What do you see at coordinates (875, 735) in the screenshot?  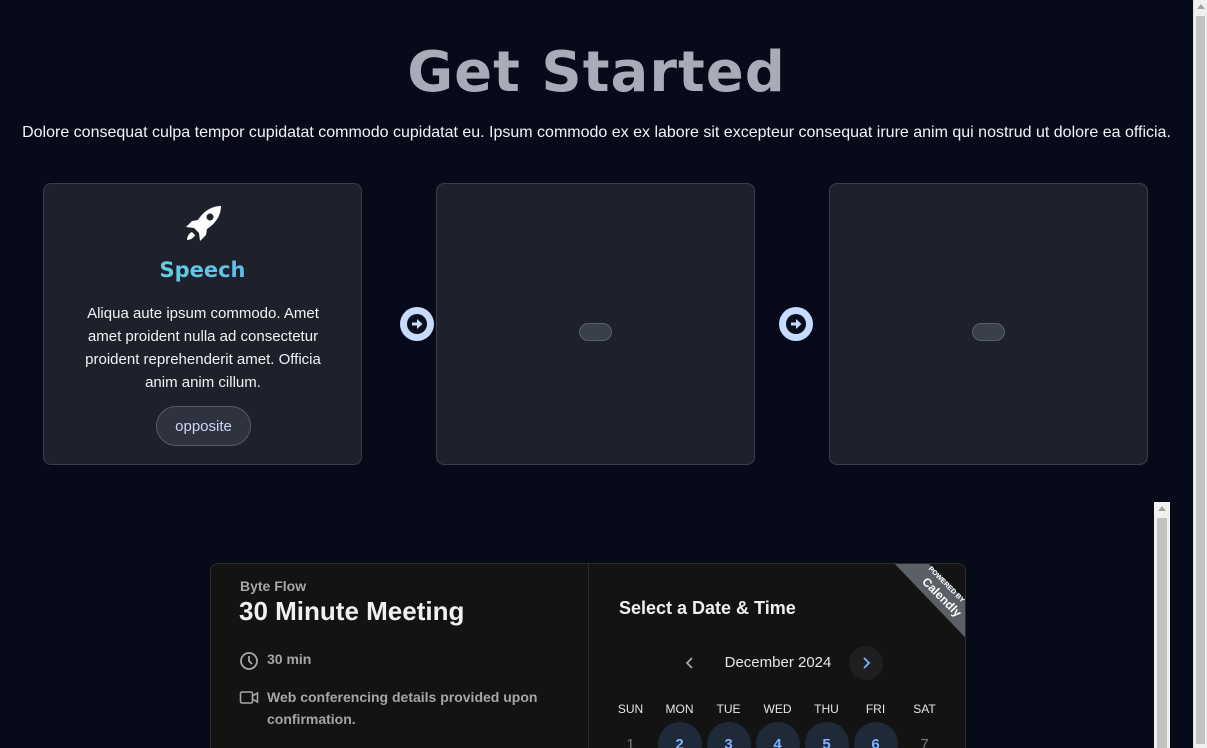 I see `calendar-day-available: 6` at bounding box center [875, 735].